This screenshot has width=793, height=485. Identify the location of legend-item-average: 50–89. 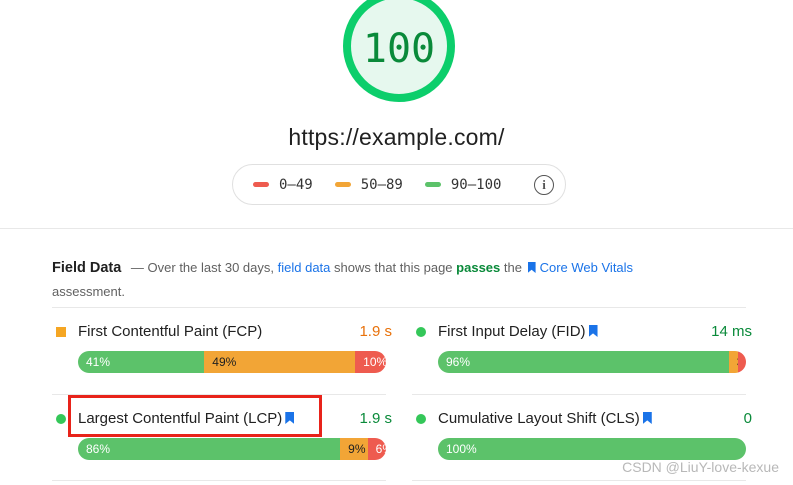
(368, 184).